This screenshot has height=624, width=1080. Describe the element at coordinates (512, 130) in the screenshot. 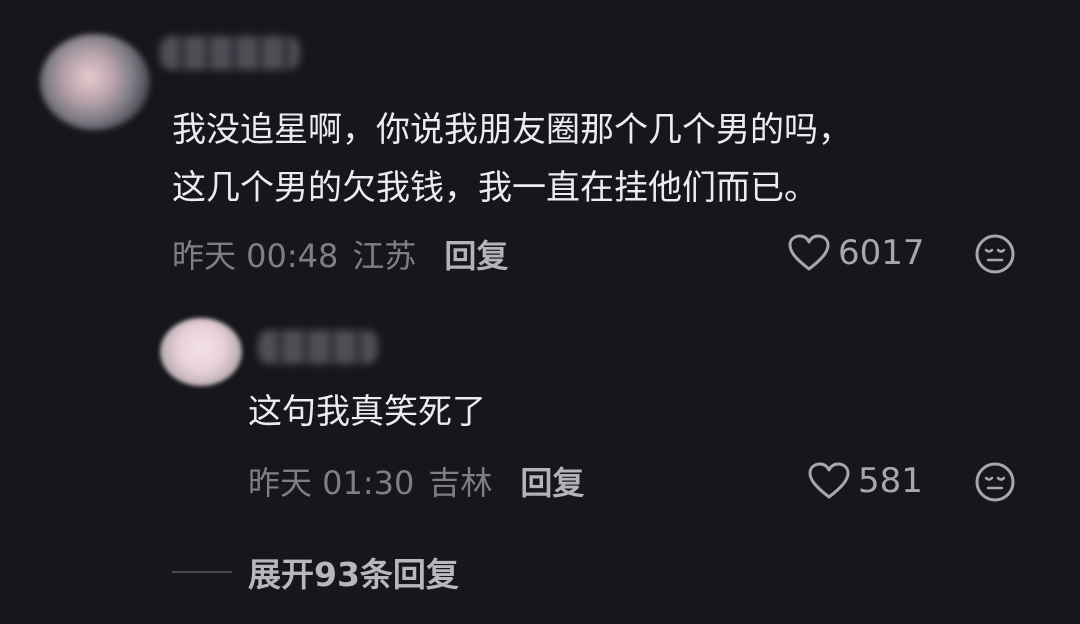

I see `comment-text-line: 我没追星啊，你说我朋友圈那个几个男的吗，` at that location.